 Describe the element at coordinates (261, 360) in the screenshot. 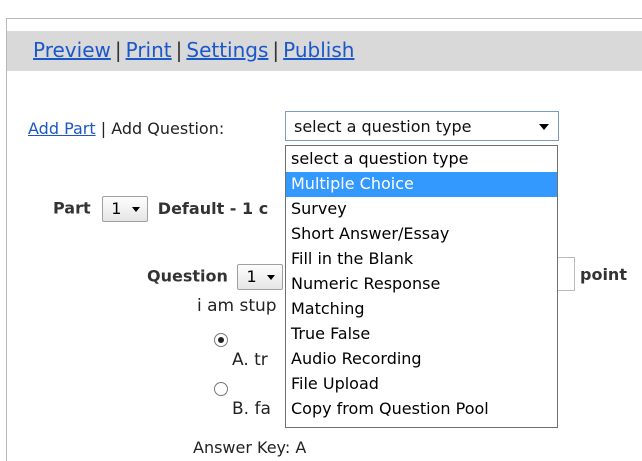

I see `choice-text: tr` at that location.